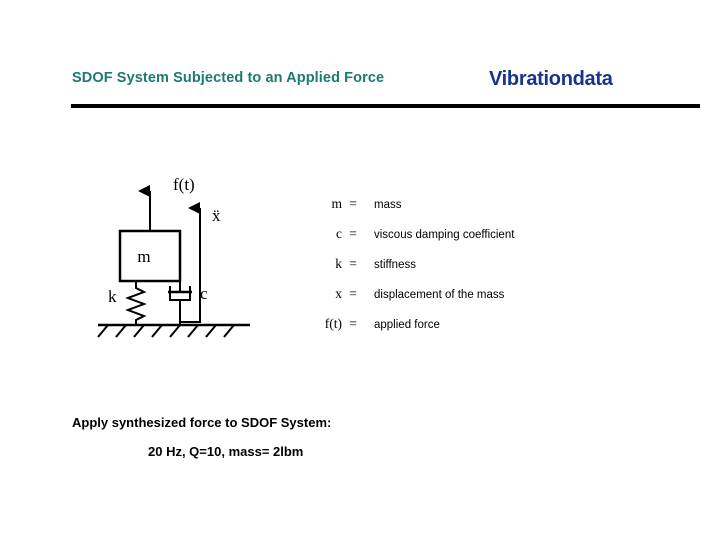 The image size is (720, 540). What do you see at coordinates (136, 303) in the screenshot?
I see `spring-element` at bounding box center [136, 303].